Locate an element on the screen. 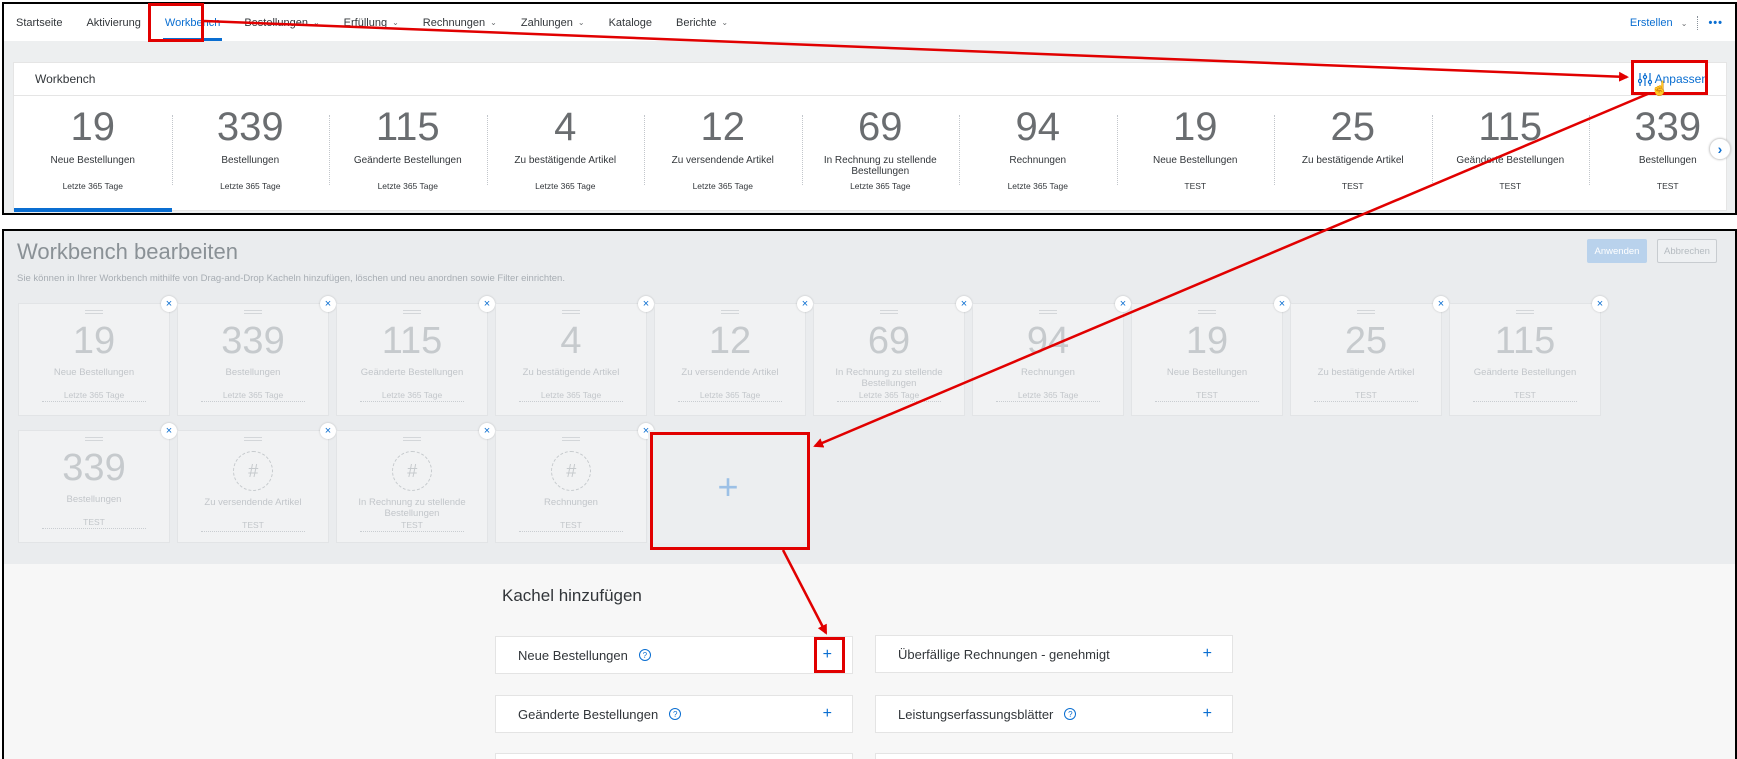 The image size is (1737, 759). nav-erfuellung: Erfüllung ⌄ is located at coordinates (371, 22).